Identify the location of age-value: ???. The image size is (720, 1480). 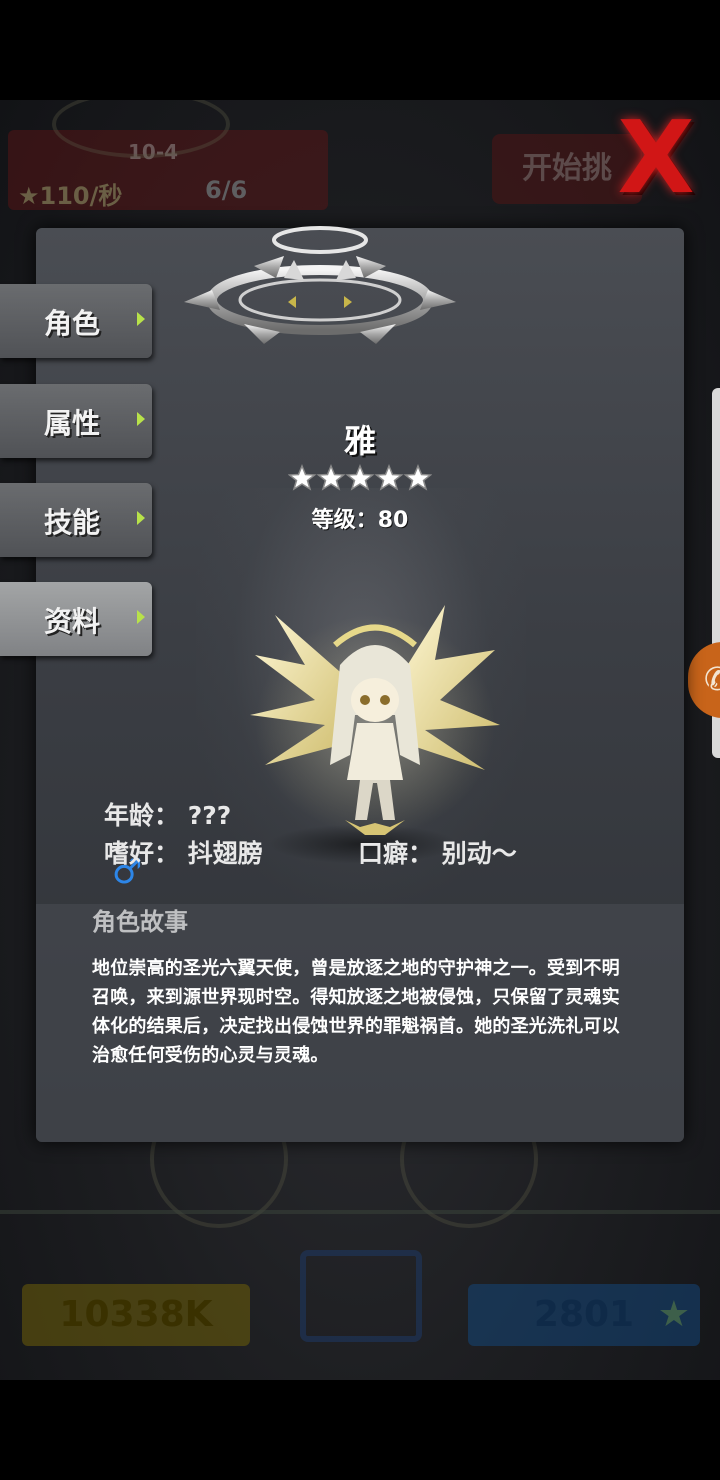
(209, 815).